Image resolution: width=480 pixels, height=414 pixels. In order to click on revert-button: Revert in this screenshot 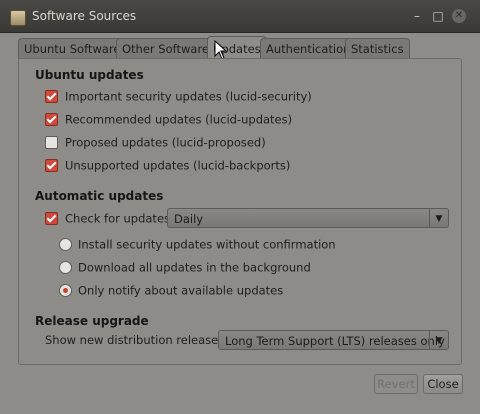, I will do `click(396, 384)`.